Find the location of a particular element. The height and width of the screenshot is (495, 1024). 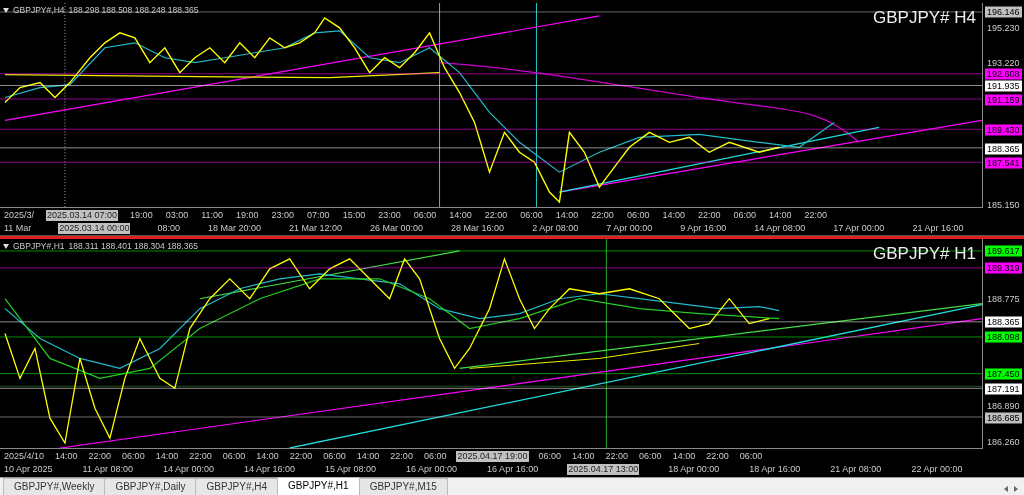

chart-tab: GBPJPY#,M15 is located at coordinates (403, 486).